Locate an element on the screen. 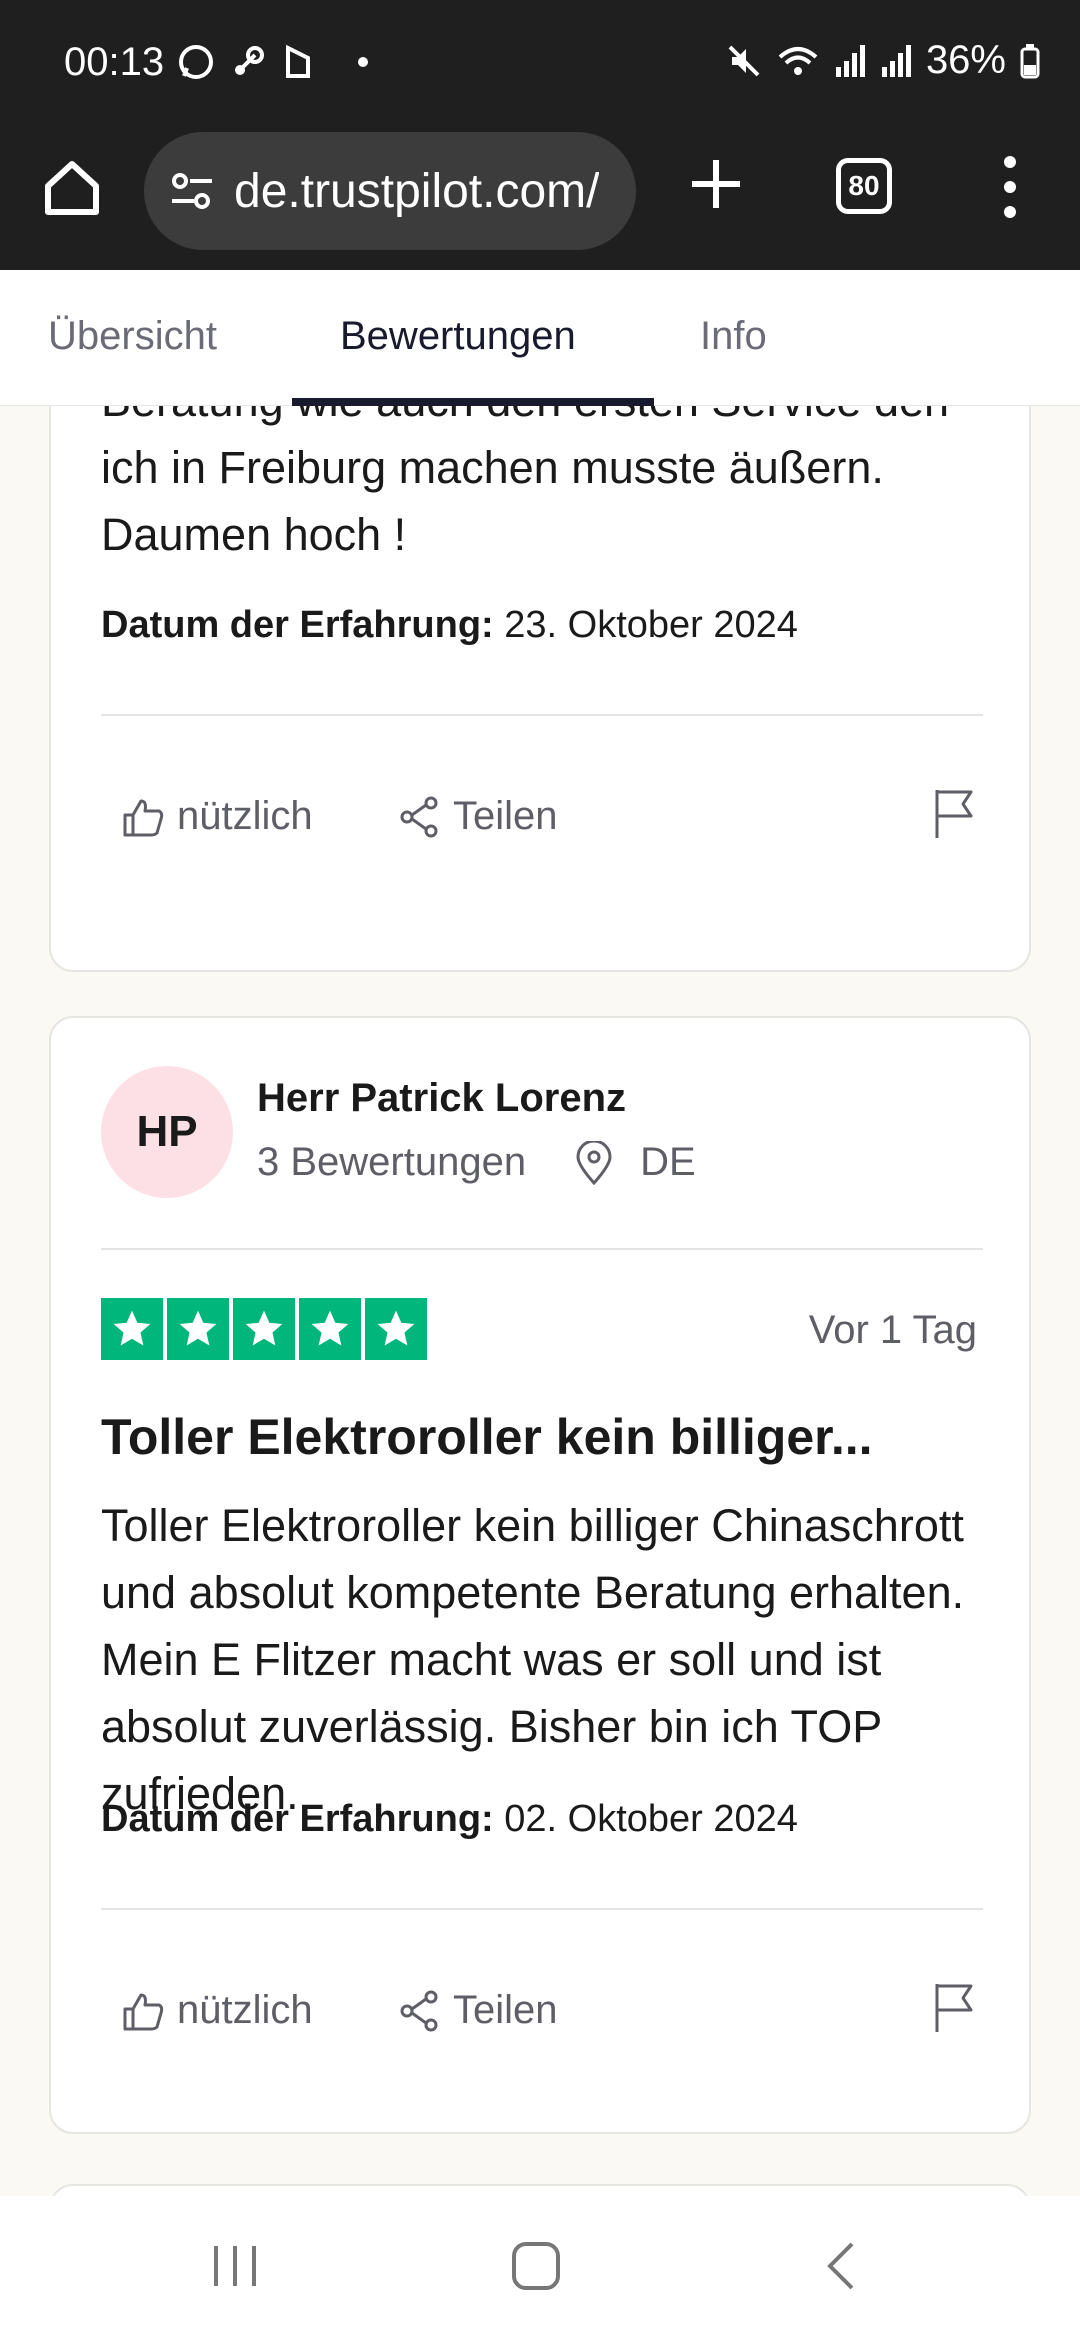 Image resolution: width=1080 pixels, height=2340 pixels. back-icon is located at coordinates (840, 2266).